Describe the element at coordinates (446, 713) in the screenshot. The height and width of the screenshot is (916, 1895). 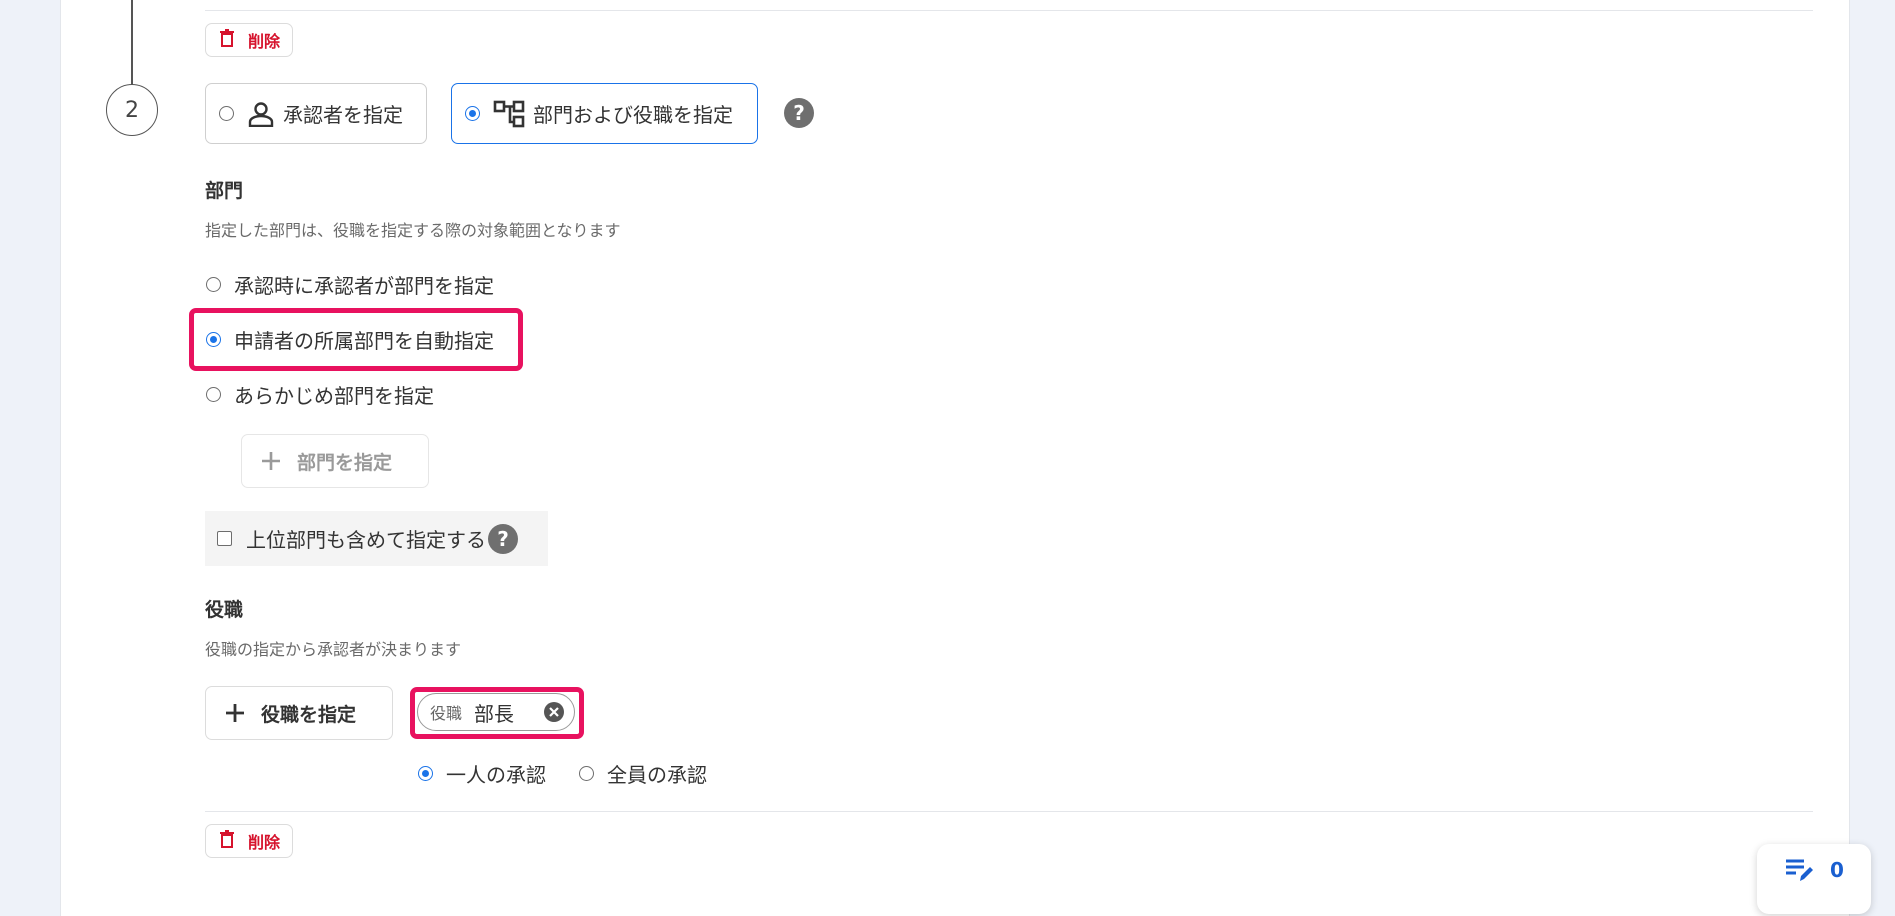
I see `chip-tag: 役職` at that location.